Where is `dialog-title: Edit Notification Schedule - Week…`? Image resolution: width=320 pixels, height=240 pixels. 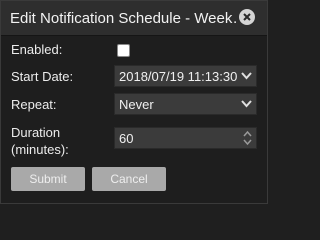 dialog-title: Edit Notification Schedule - Week… is located at coordinates (124, 18).